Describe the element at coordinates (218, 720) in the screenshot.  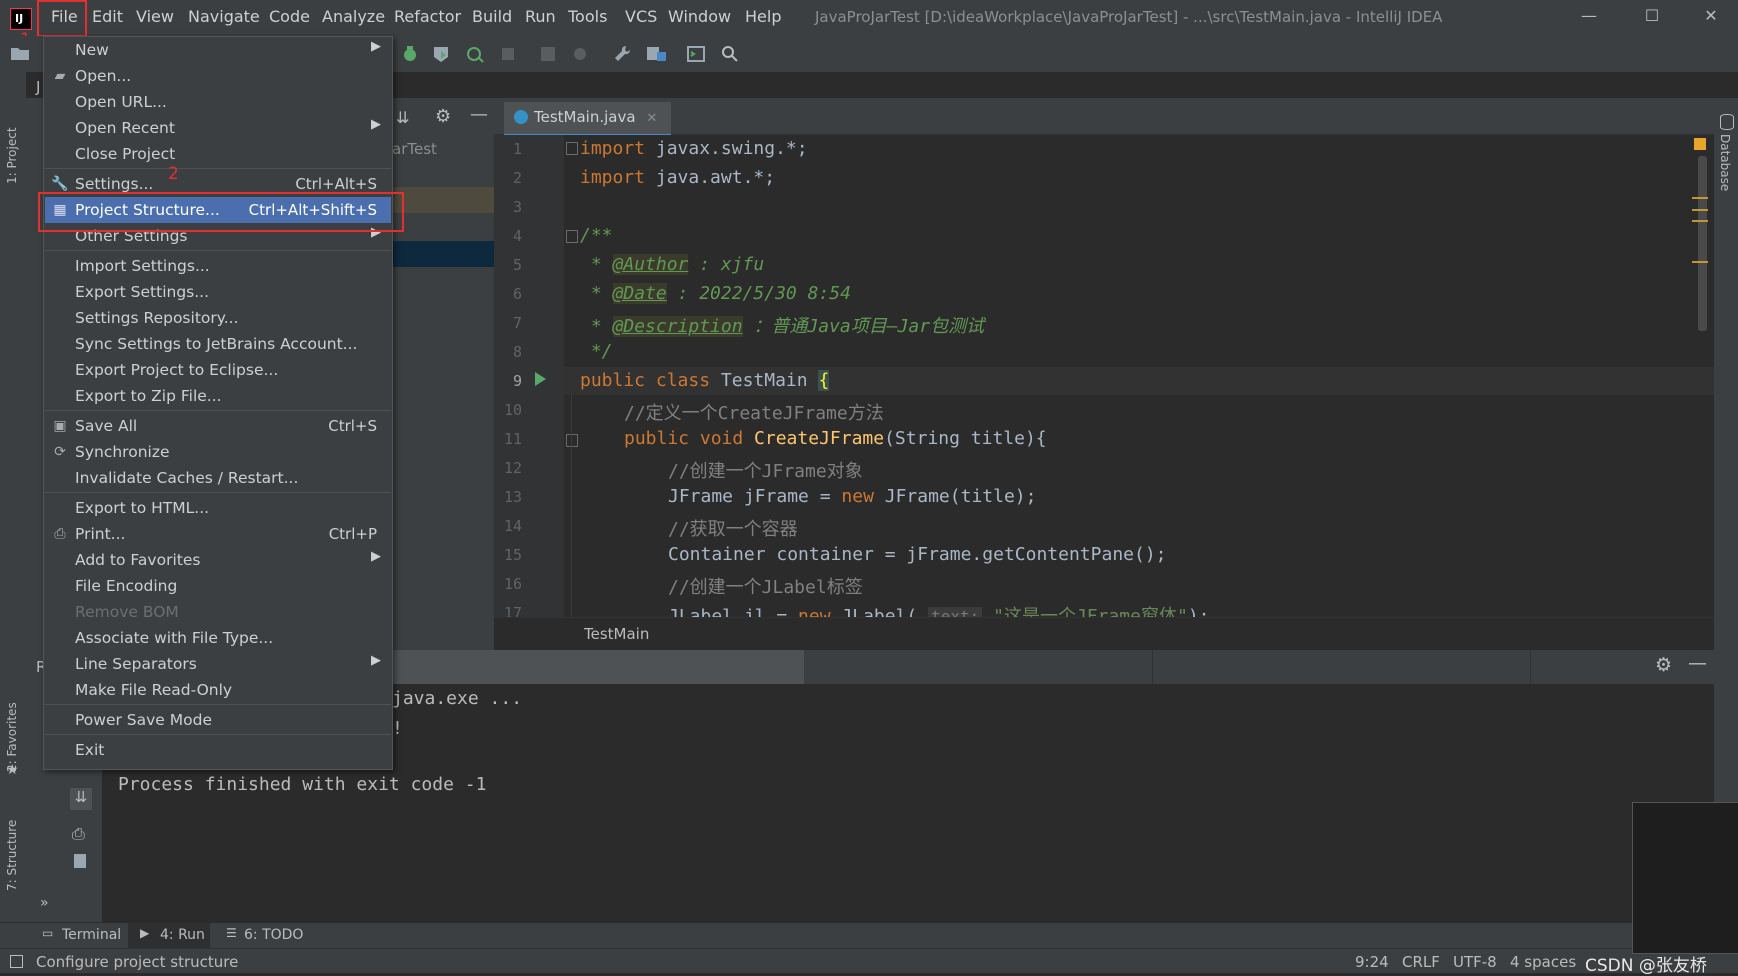
I see `menu-item-power-save: Power Save Mode` at that location.